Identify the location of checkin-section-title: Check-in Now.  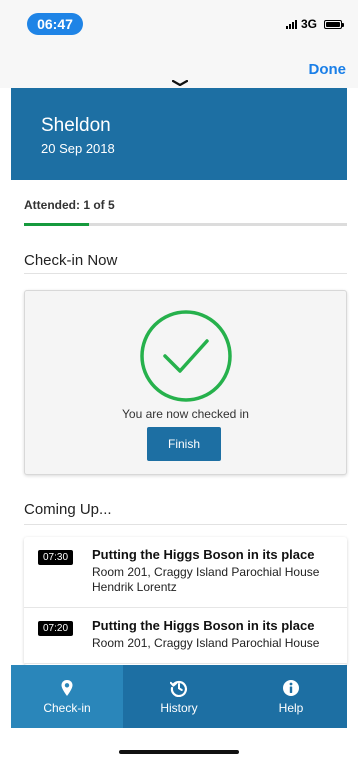
(71, 260).